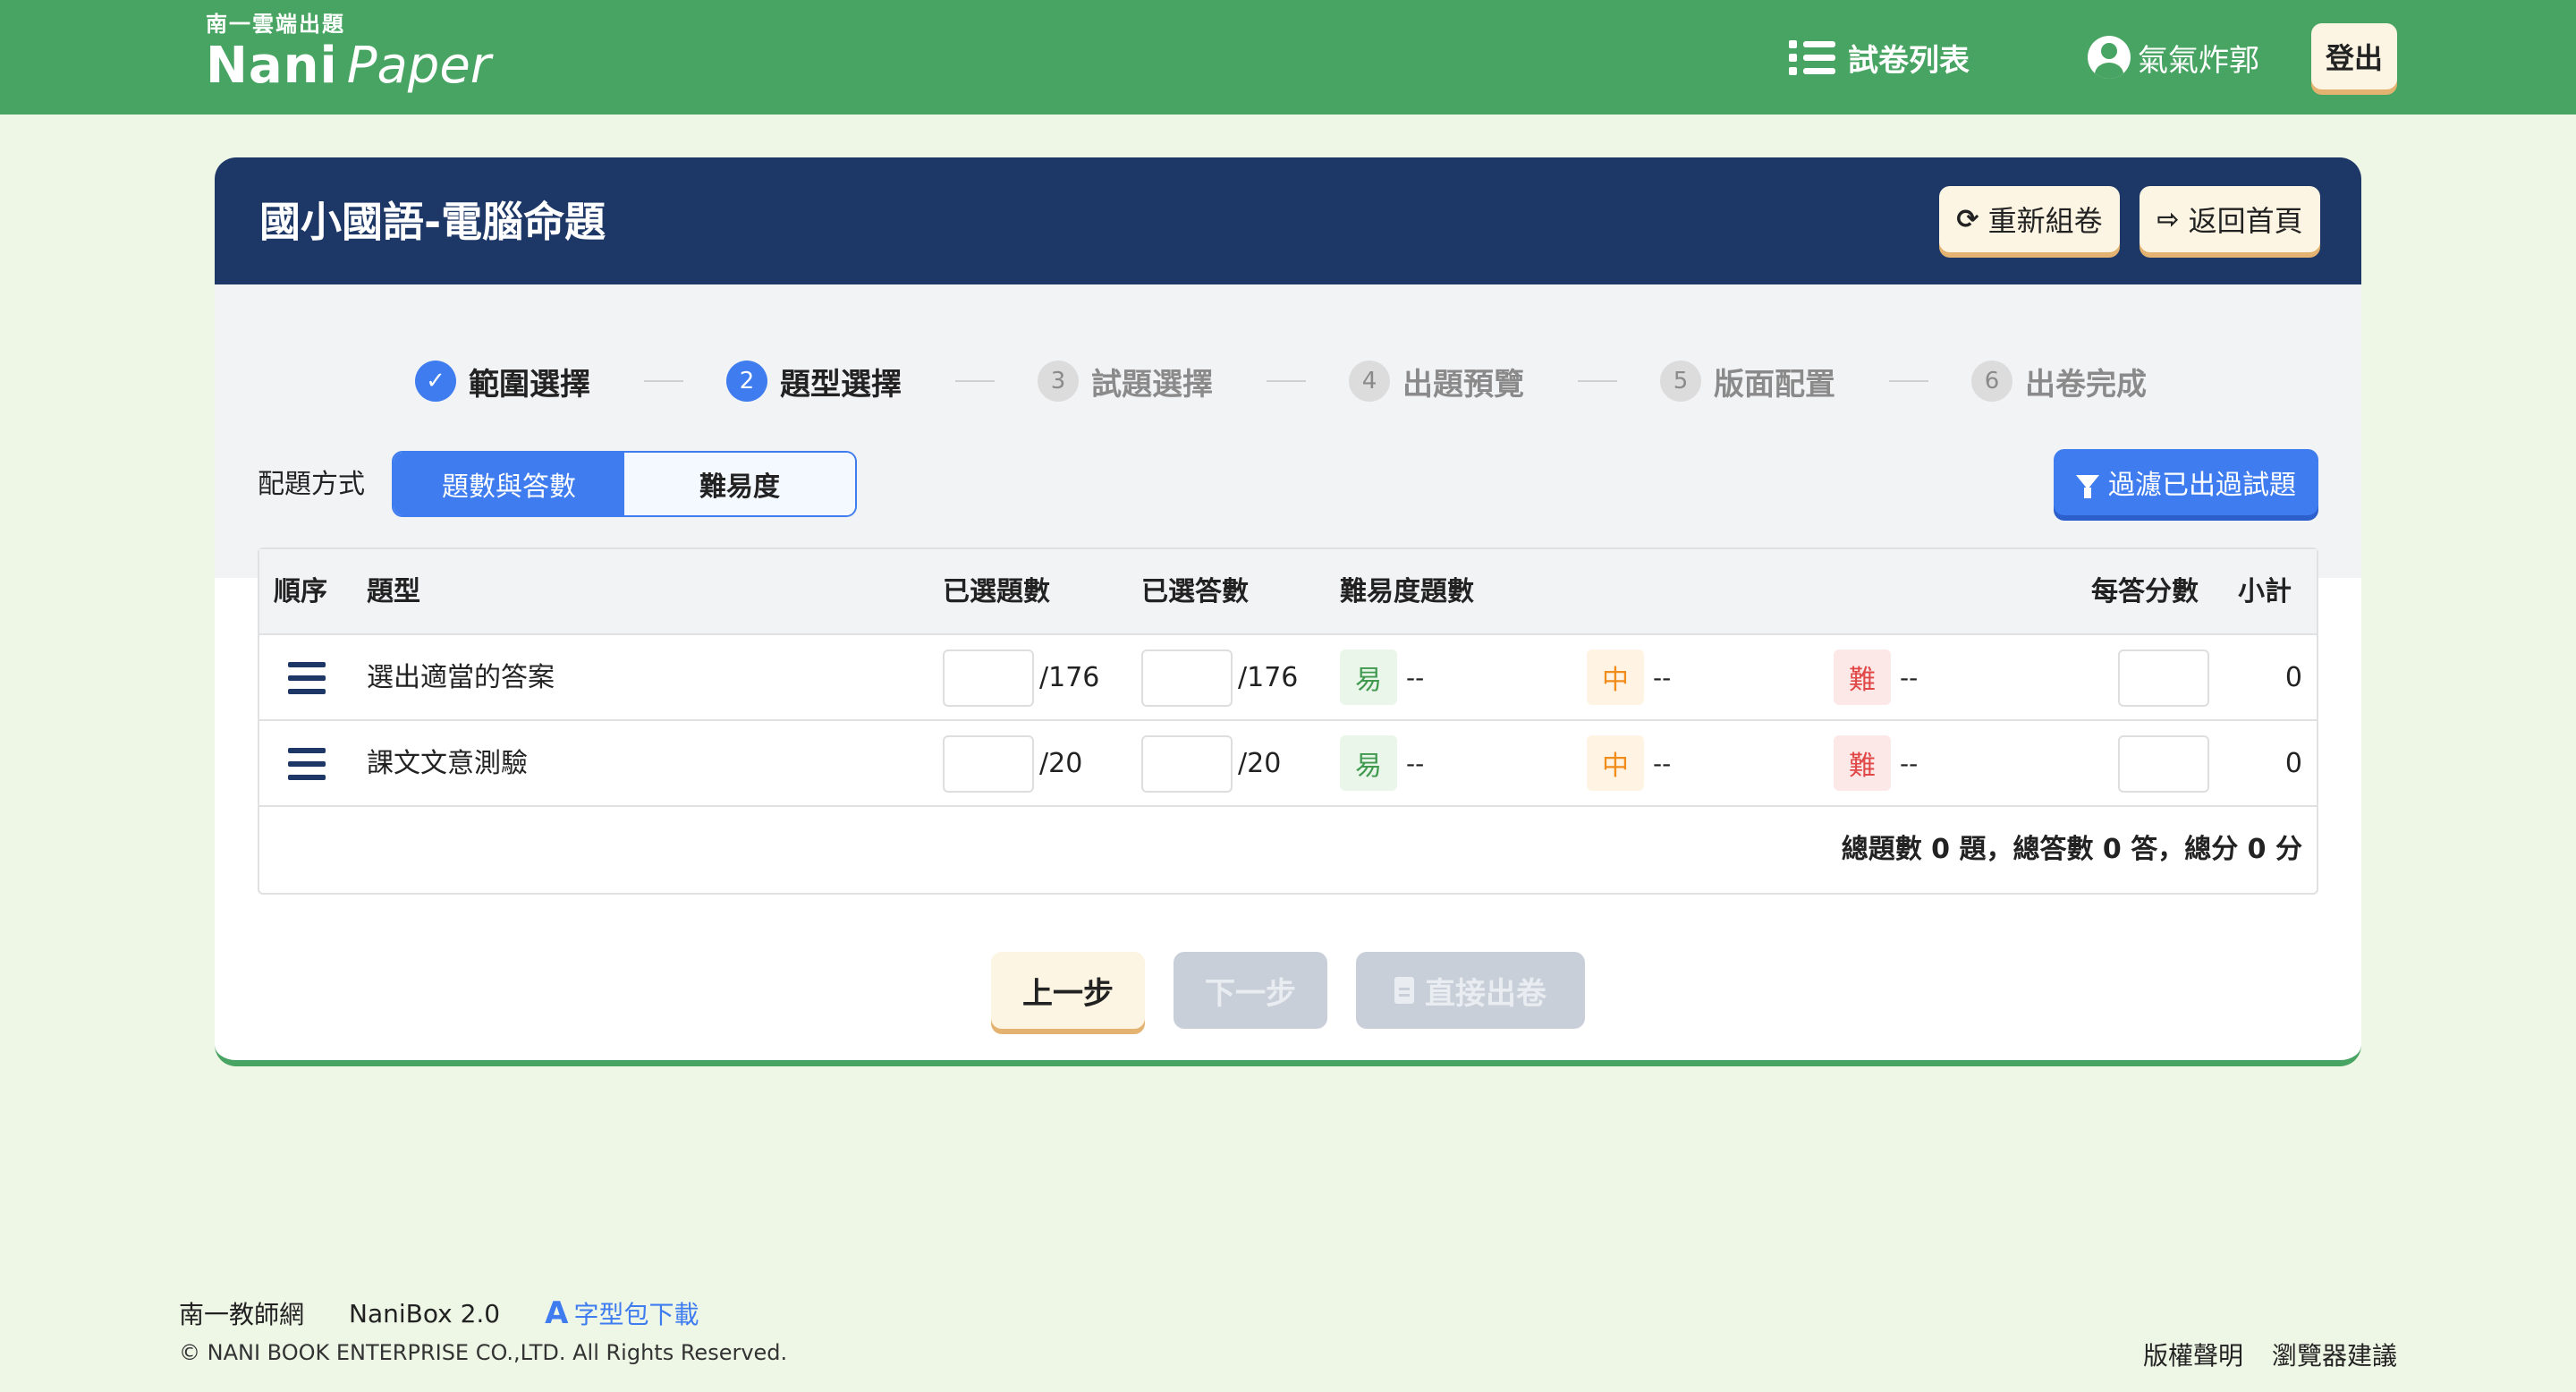 This screenshot has width=2576, height=1392. Describe the element at coordinates (300, 591) in the screenshot. I see `col-order: 順序` at that location.